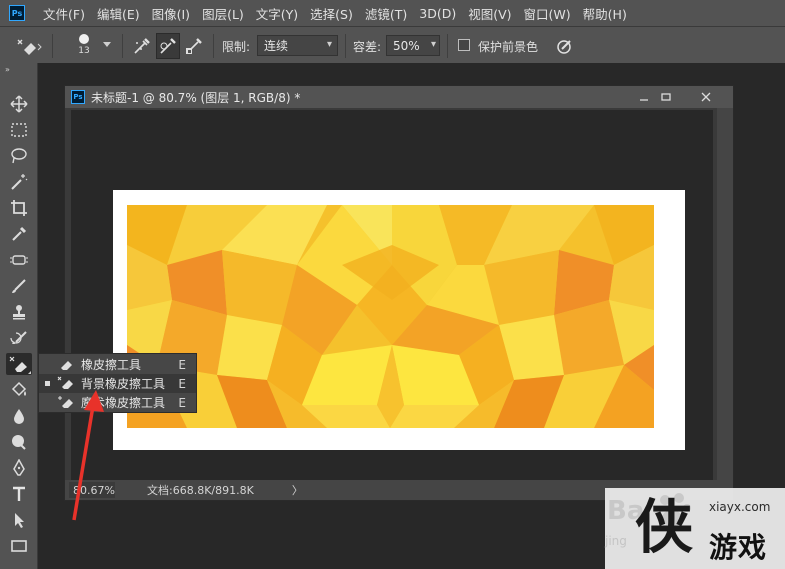  Describe the element at coordinates (706, 97) in the screenshot. I see `close-icon` at that location.